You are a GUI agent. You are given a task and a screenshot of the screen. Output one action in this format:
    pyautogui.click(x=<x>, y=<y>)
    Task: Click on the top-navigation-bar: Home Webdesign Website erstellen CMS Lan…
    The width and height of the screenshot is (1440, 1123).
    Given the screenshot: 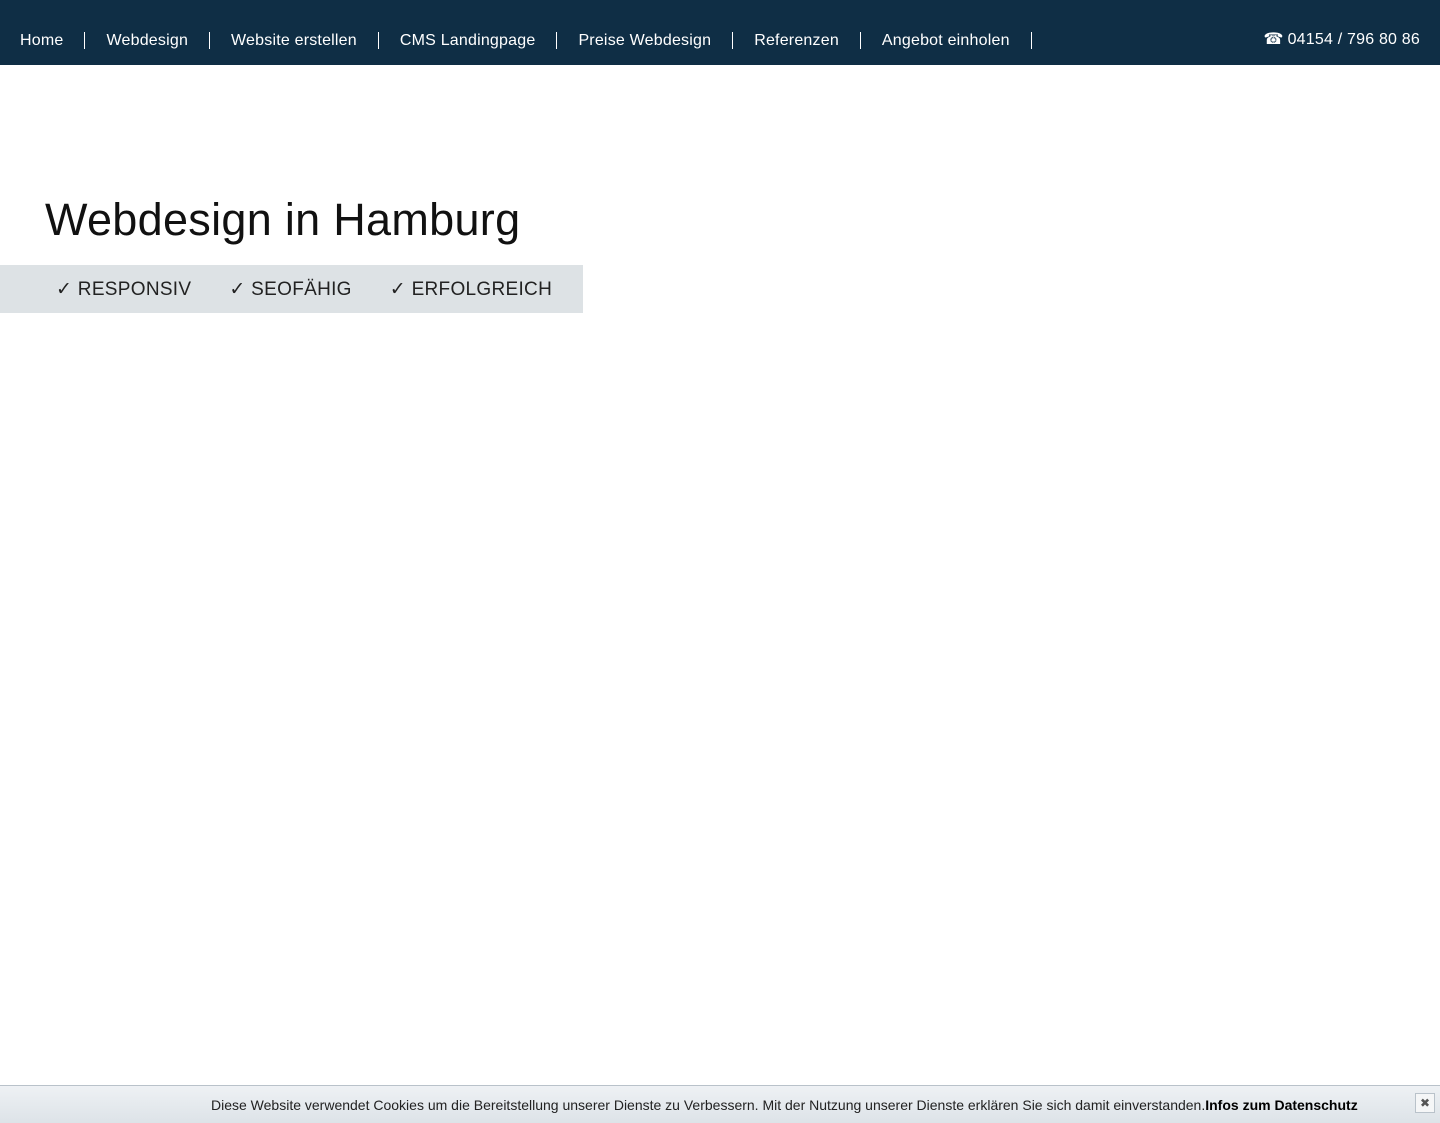 What is the action you would take?
    pyautogui.click(x=720, y=32)
    